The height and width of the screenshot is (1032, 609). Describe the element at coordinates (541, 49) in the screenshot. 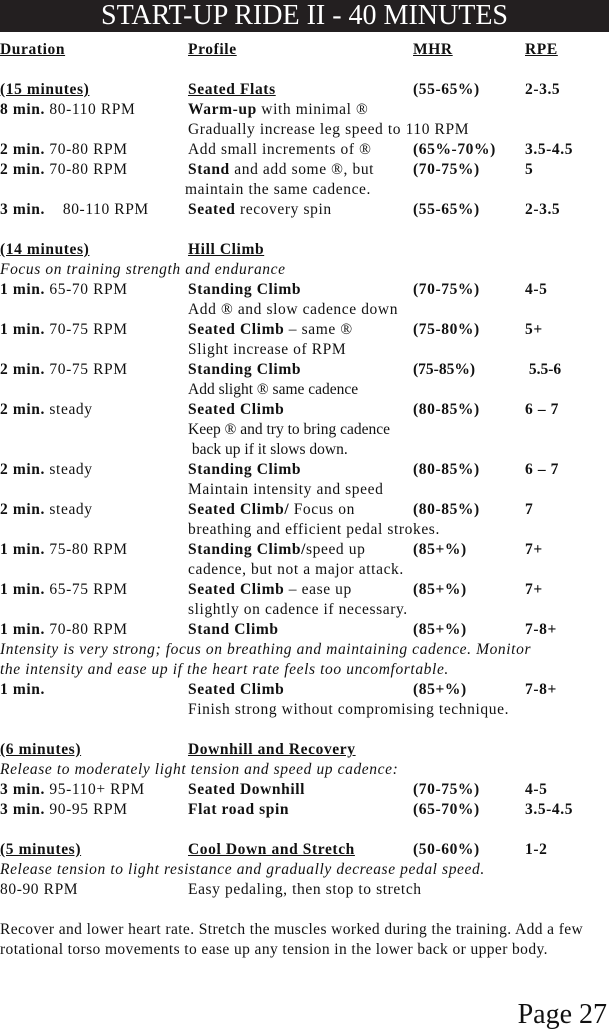

I see `header-rpe: RPE` at that location.